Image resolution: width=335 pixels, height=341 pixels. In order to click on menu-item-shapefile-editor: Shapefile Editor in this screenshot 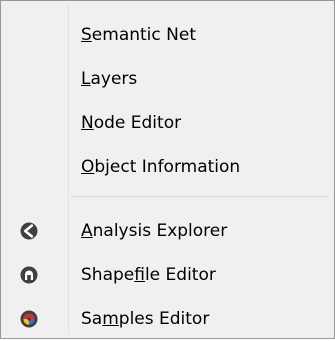, I will do `click(167, 275)`.